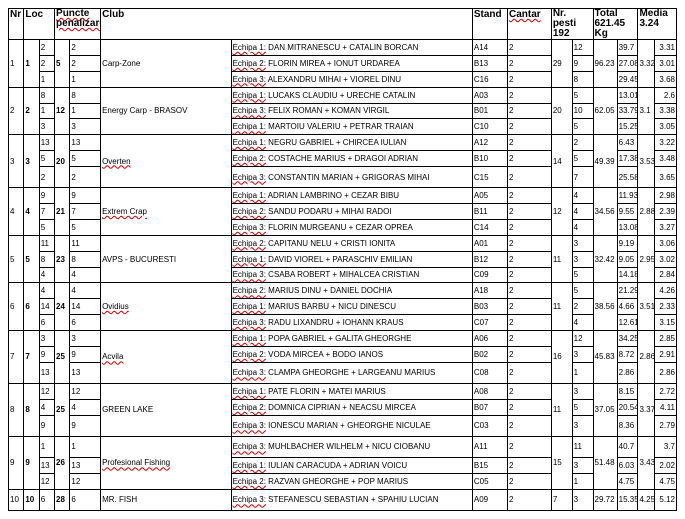 The width and height of the screenshot is (685, 519). Describe the element at coordinates (665, 158) in the screenshot. I see `team-media: 3.48` at that location.